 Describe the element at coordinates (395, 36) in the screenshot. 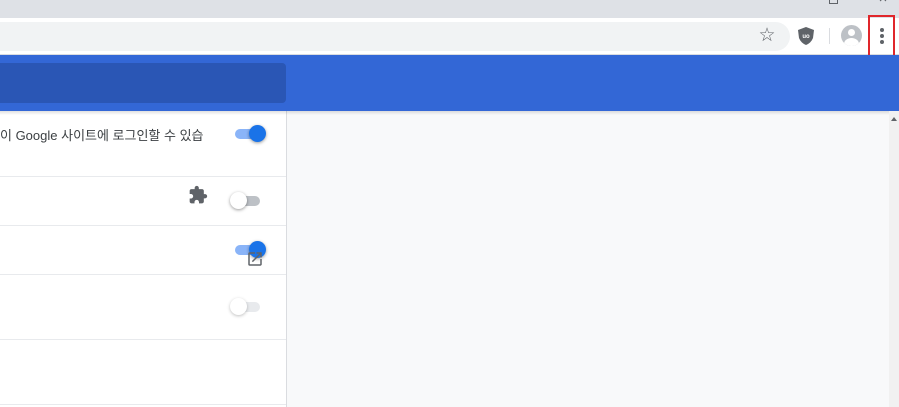

I see `address-bar: ☆` at that location.